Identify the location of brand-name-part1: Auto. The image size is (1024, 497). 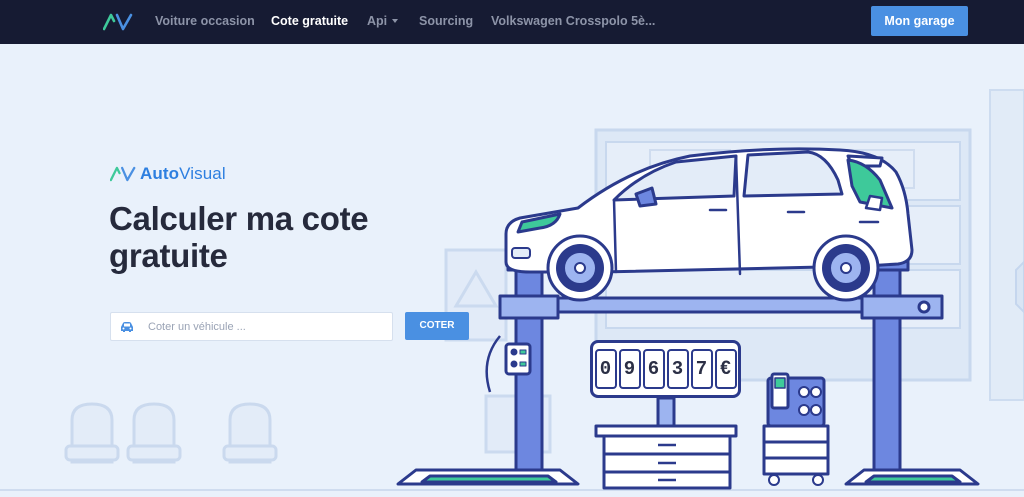
(160, 173).